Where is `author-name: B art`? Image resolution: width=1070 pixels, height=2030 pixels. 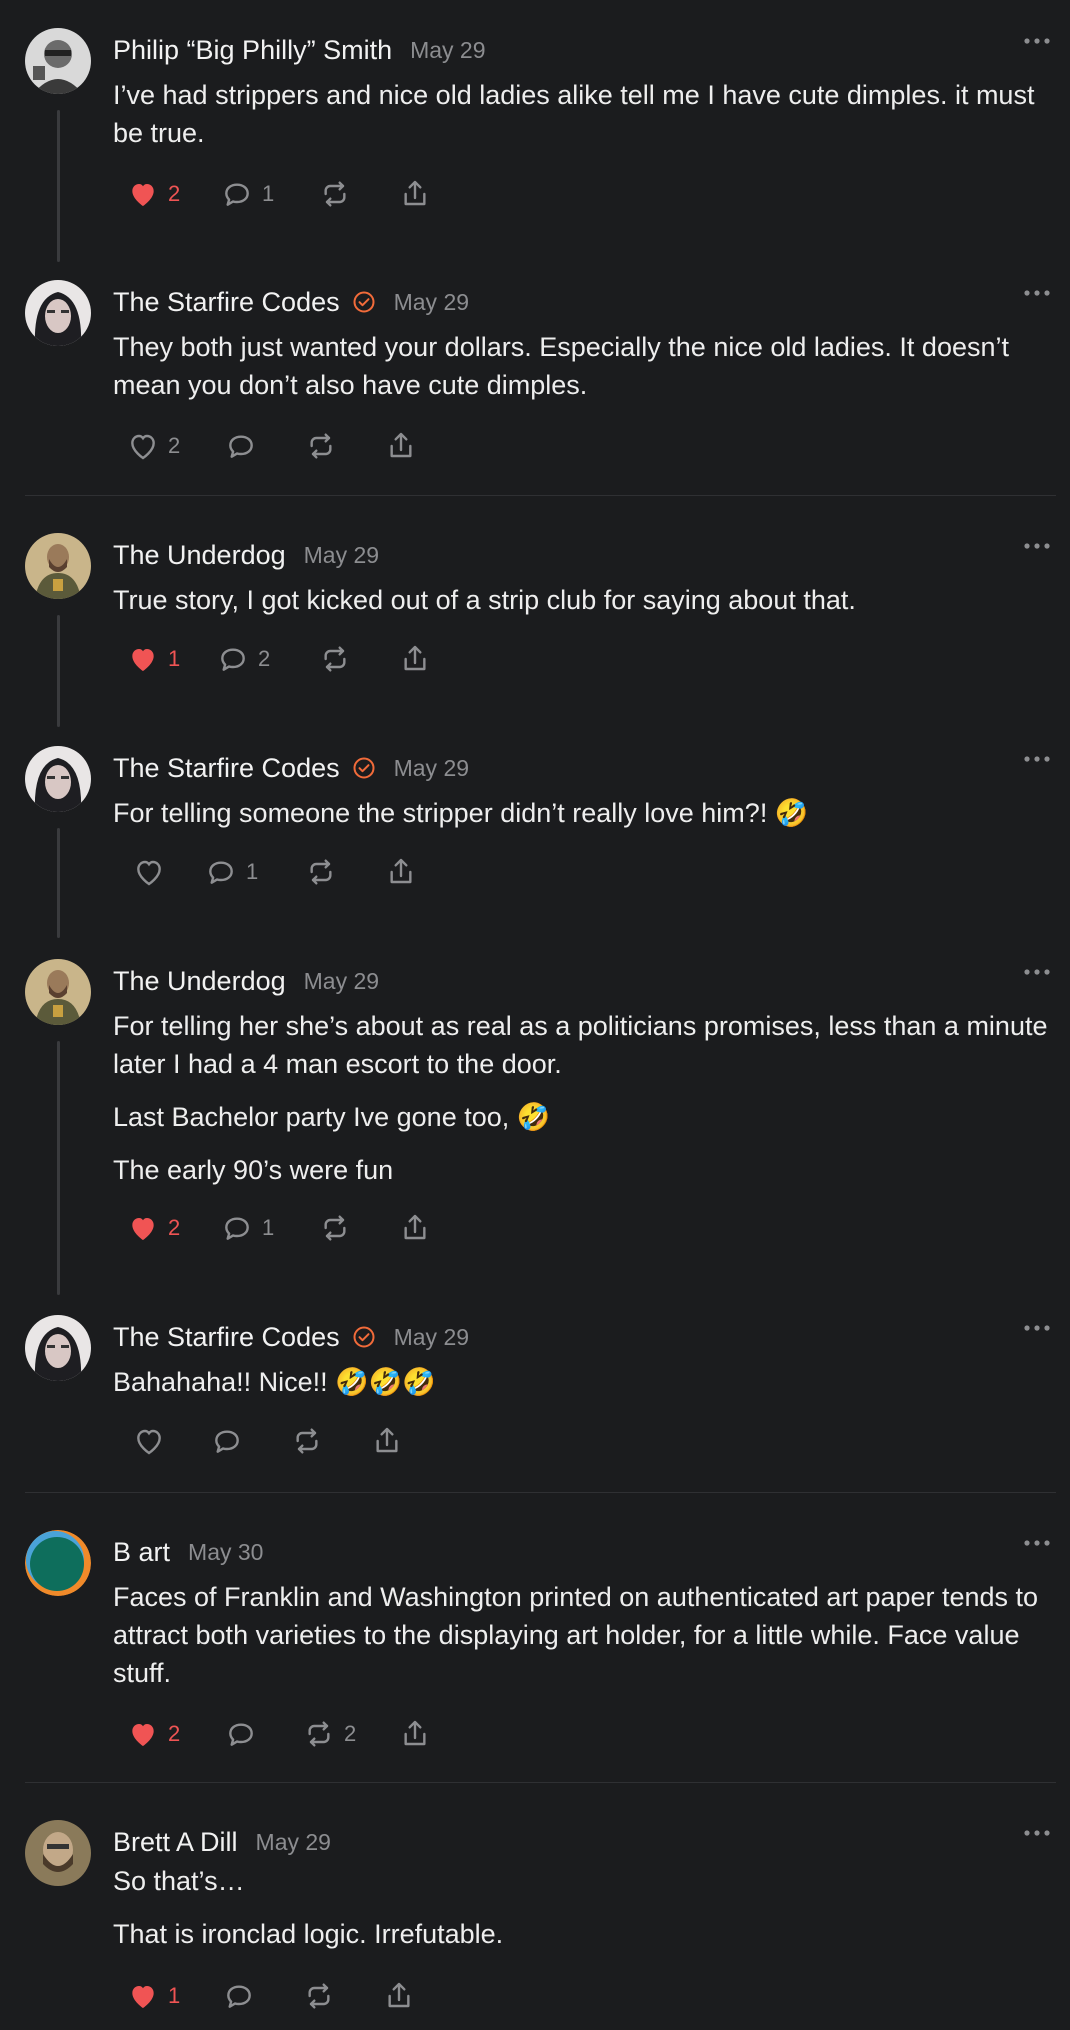 author-name: B art is located at coordinates (141, 1552).